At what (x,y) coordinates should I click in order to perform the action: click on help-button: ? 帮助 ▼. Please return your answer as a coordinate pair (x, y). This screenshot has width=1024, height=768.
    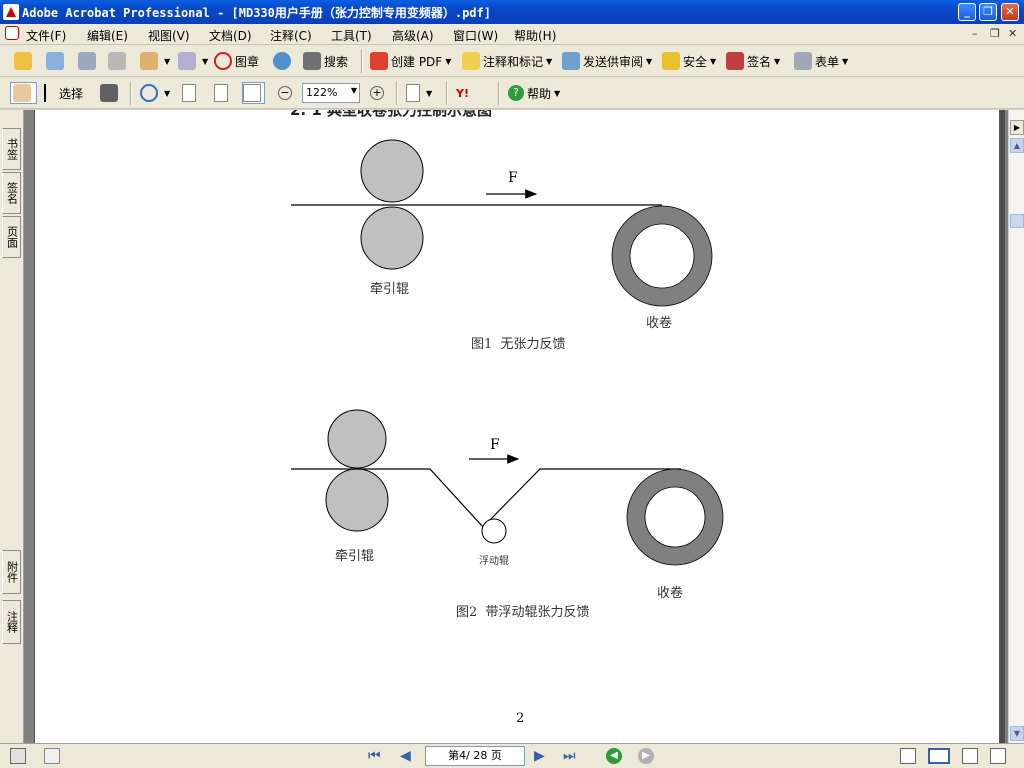
    Looking at the image, I should click on (534, 93).